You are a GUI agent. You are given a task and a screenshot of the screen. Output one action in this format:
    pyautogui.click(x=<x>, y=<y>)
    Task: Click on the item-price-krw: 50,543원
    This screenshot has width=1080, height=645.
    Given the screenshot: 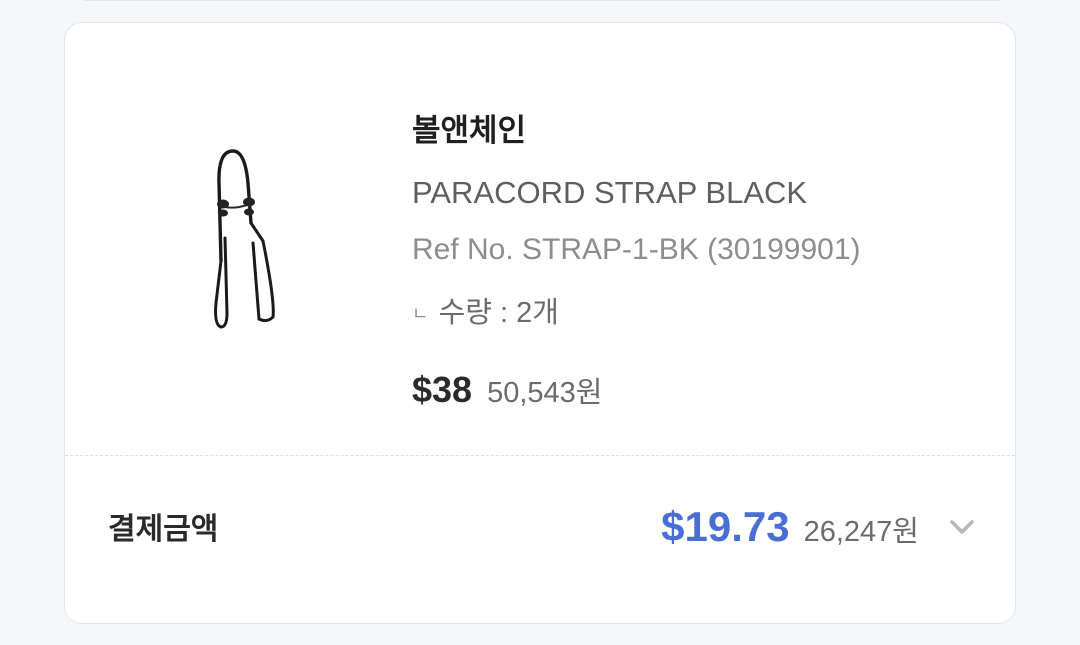 What is the action you would take?
    pyautogui.click(x=545, y=393)
    